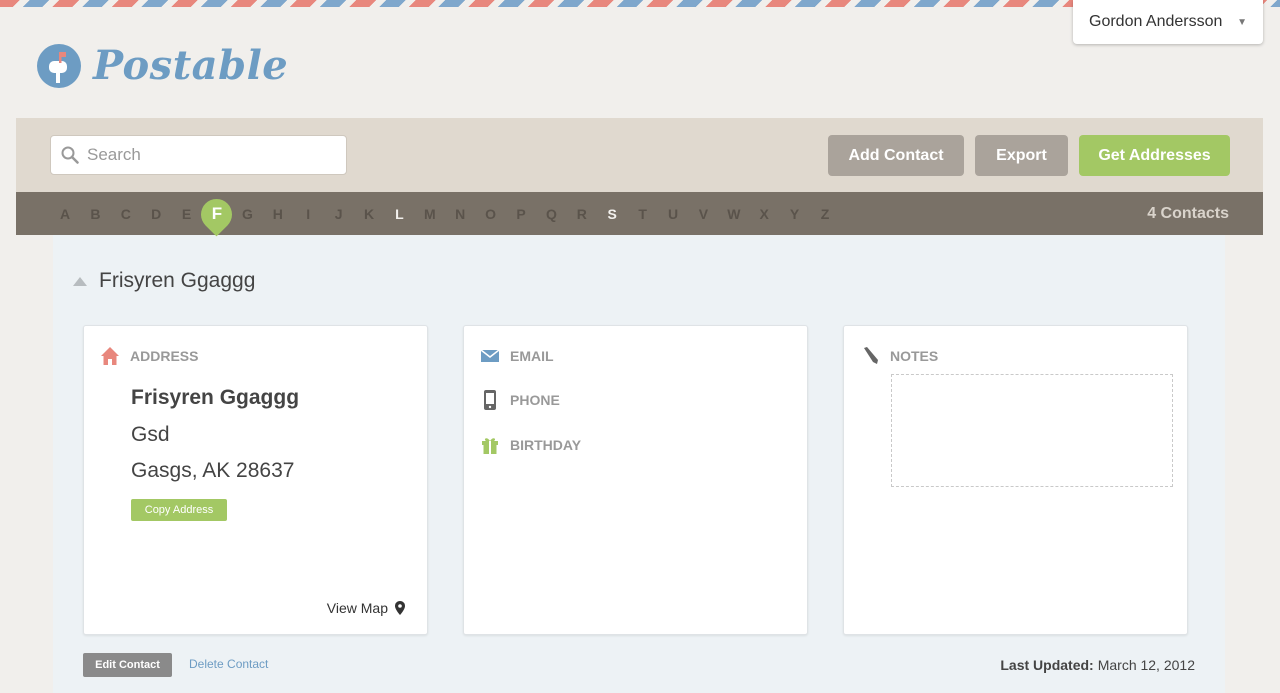  What do you see at coordinates (1032, 430) in the screenshot?
I see `notes-textarea` at bounding box center [1032, 430].